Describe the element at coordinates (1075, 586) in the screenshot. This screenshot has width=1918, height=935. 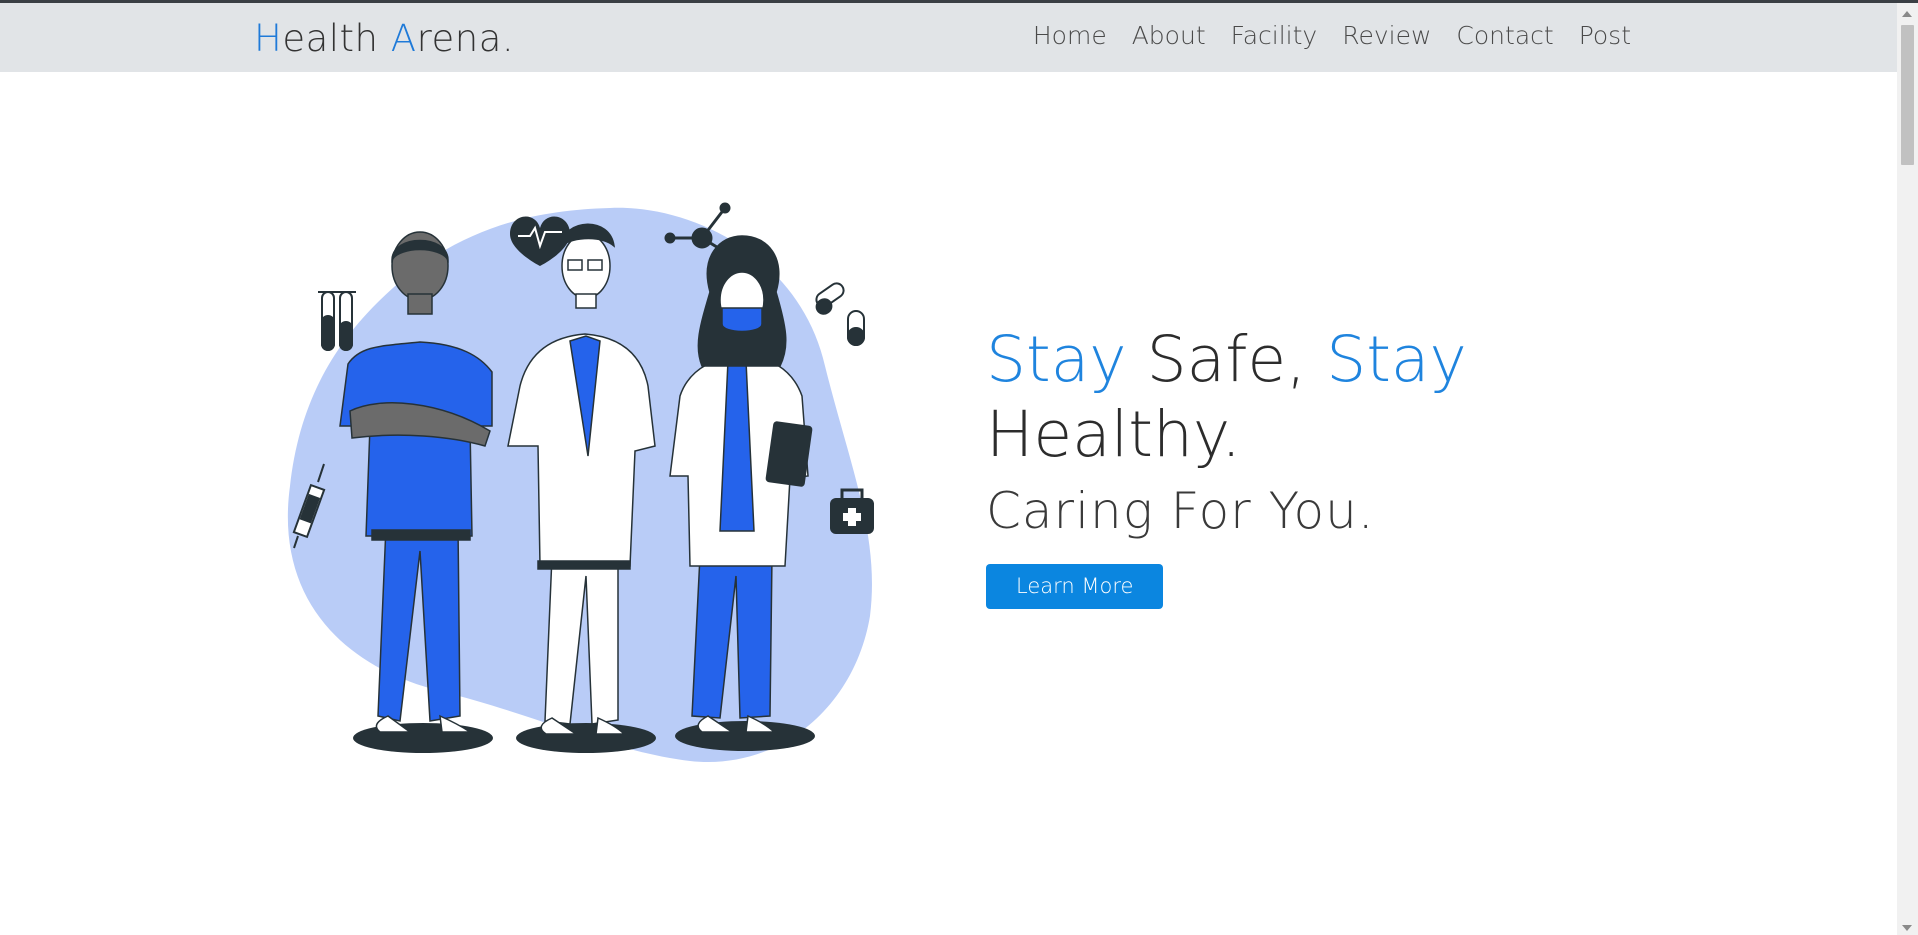
I see `learn-more-button: Learn More` at that location.